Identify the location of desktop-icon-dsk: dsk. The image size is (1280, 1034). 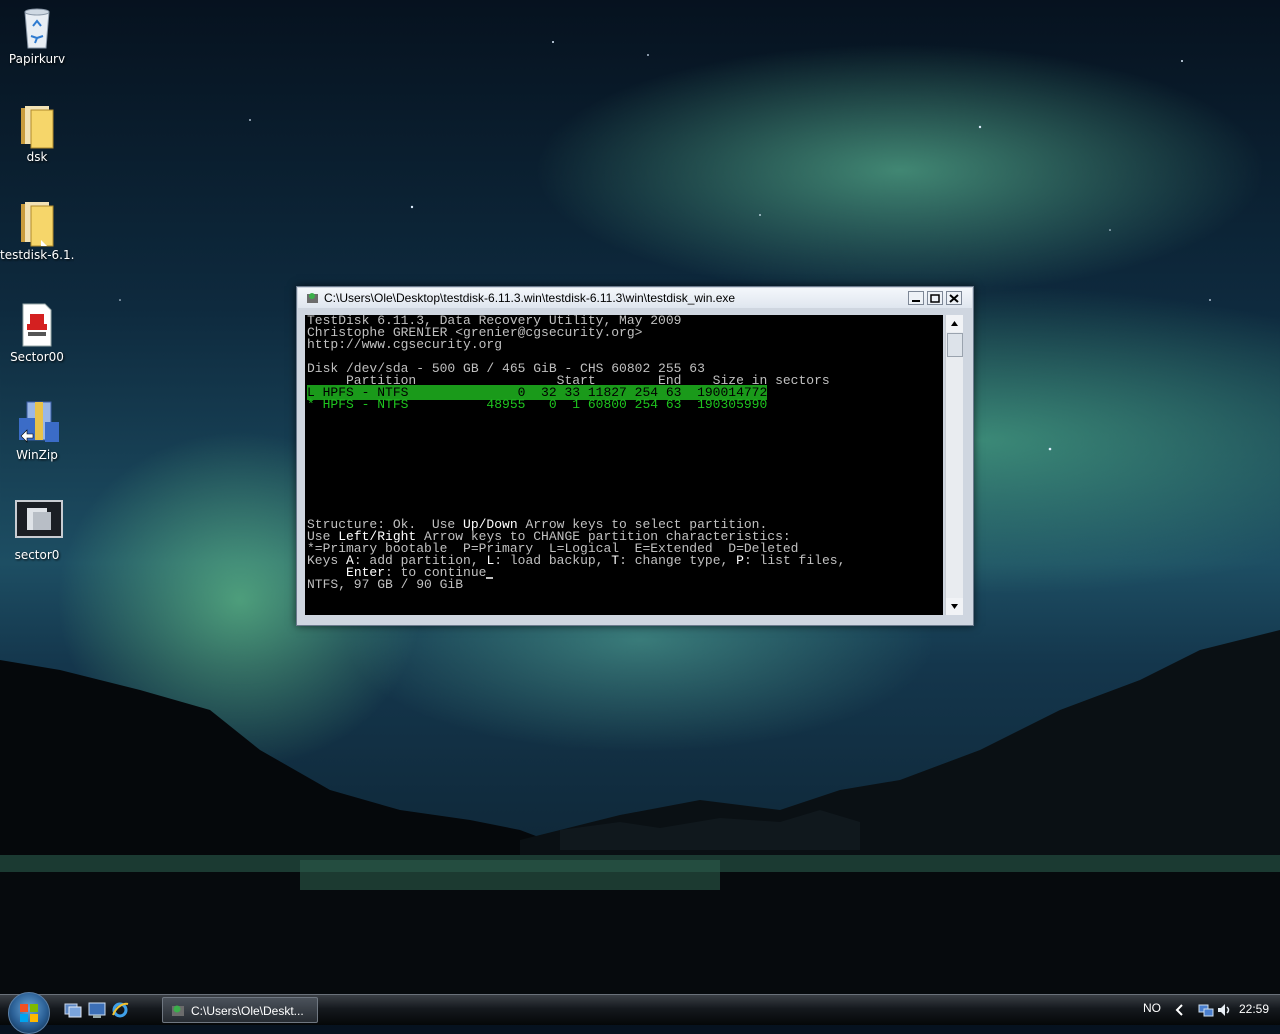
(37, 133).